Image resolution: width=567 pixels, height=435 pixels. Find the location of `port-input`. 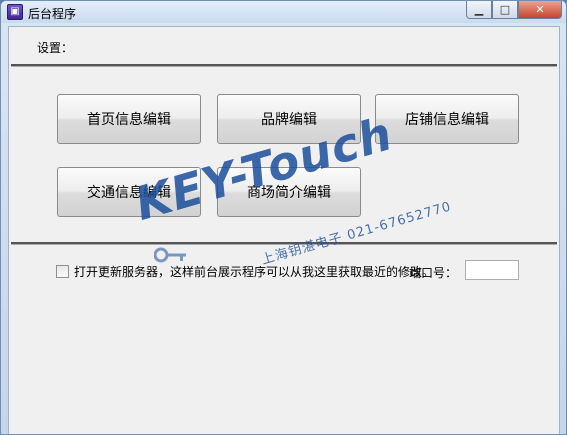

port-input is located at coordinates (492, 270).